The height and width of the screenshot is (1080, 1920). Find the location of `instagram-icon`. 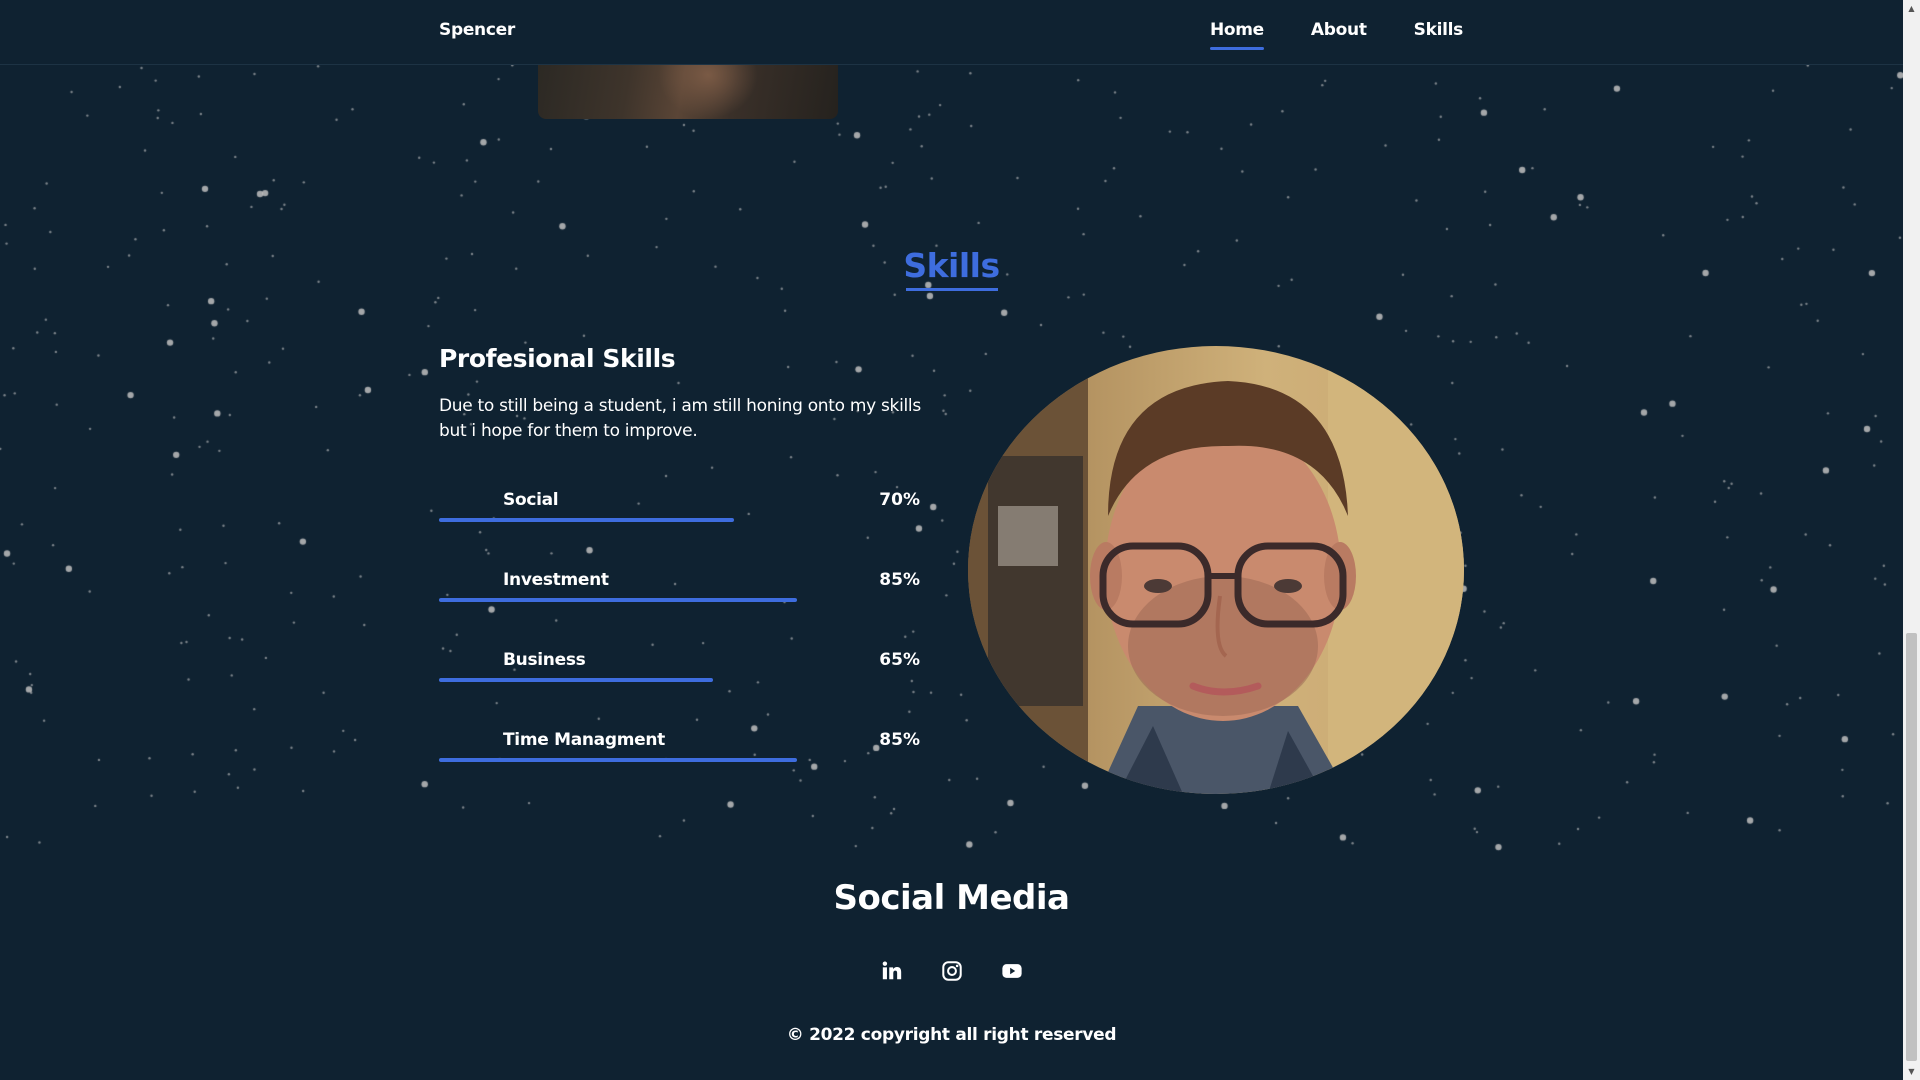

instagram-icon is located at coordinates (952, 971).